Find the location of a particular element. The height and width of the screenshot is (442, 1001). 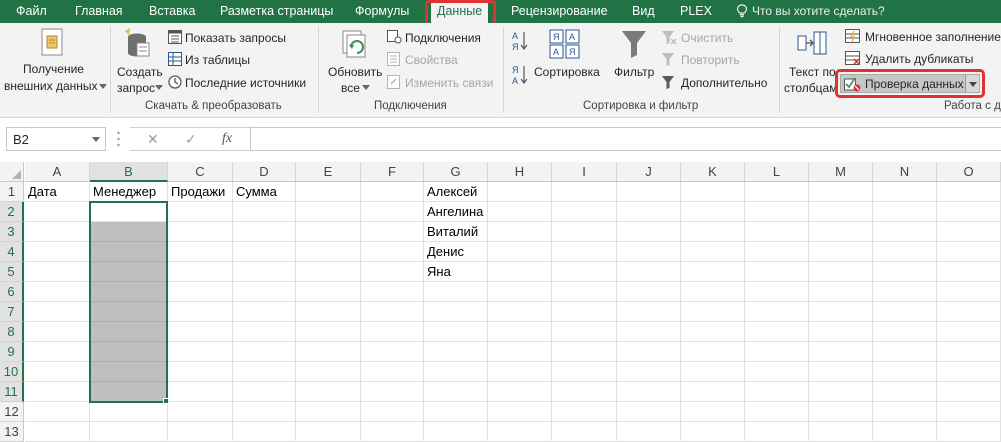

cell-f13 is located at coordinates (392, 432).